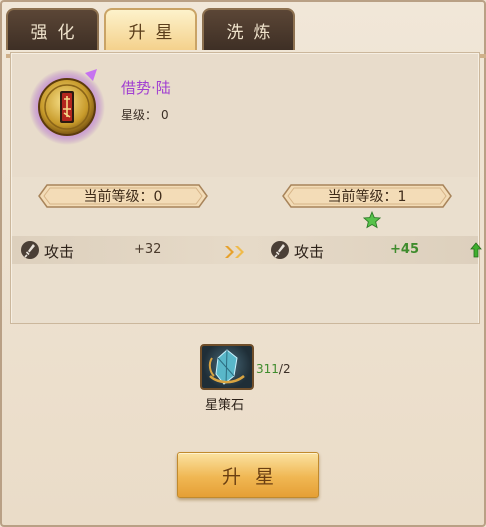 The width and height of the screenshot is (486, 527). Describe the element at coordinates (52, 29) in the screenshot. I see `tab-enhance: 强化` at that location.